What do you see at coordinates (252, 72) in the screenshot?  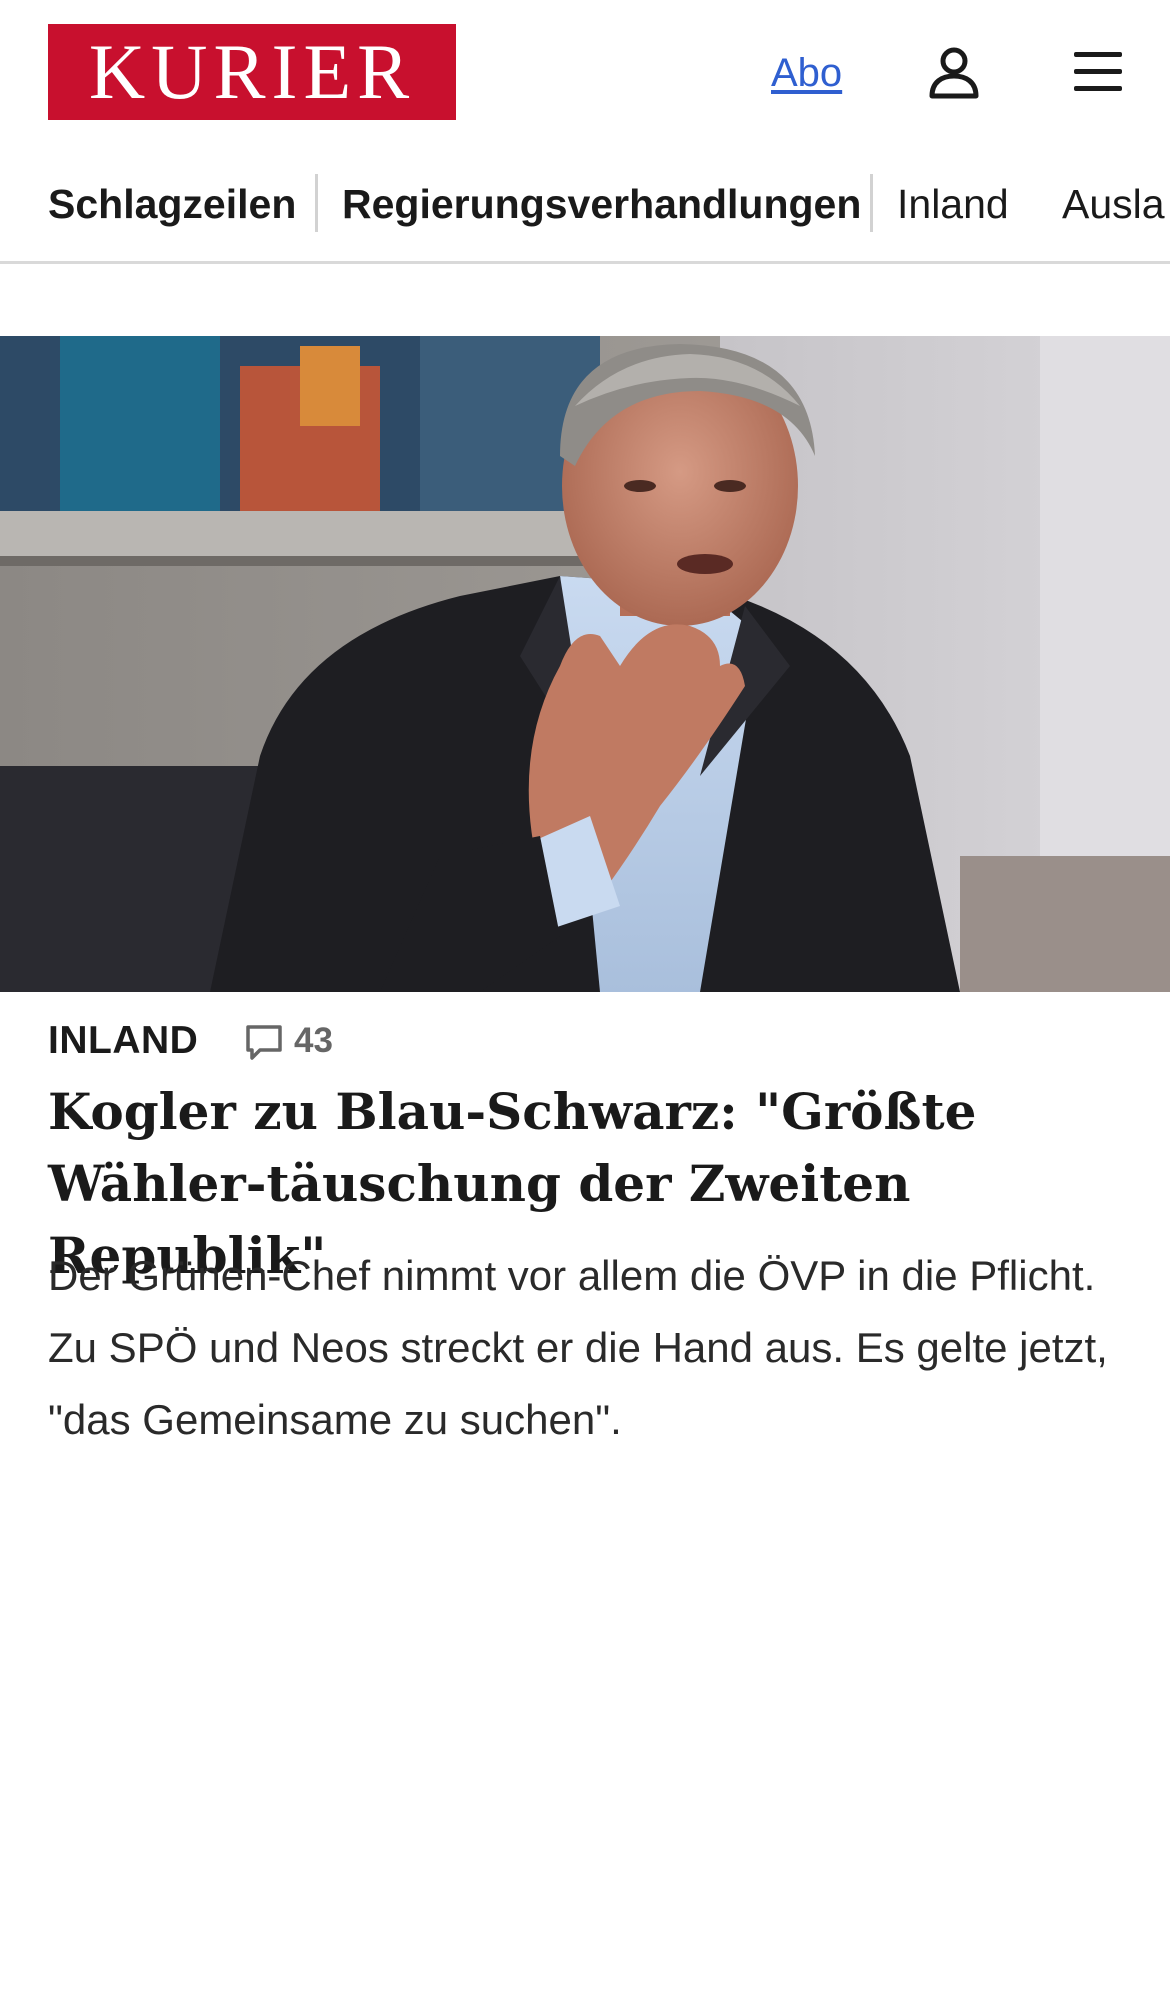 I see `kurier-logo: KURIER` at bounding box center [252, 72].